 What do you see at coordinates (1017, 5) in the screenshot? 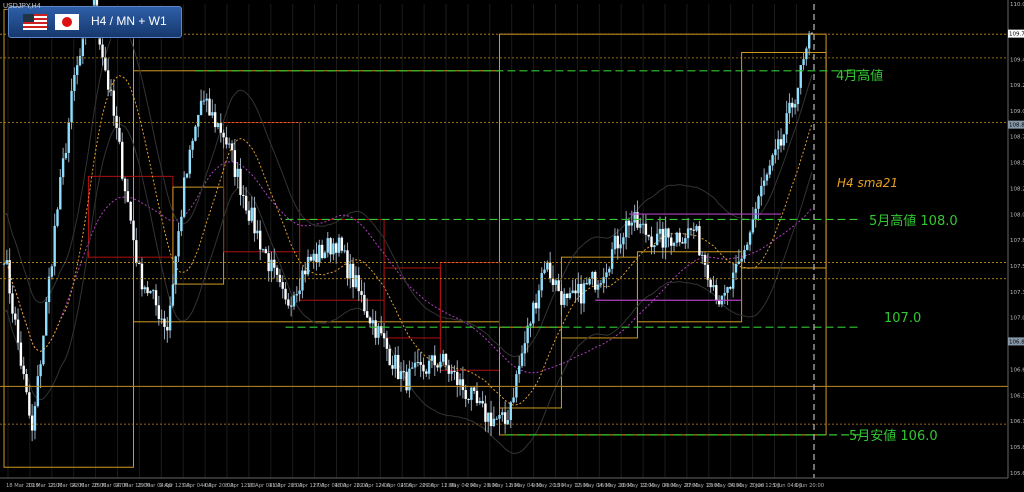
I see `price-tick-label: 110.000` at bounding box center [1017, 5].